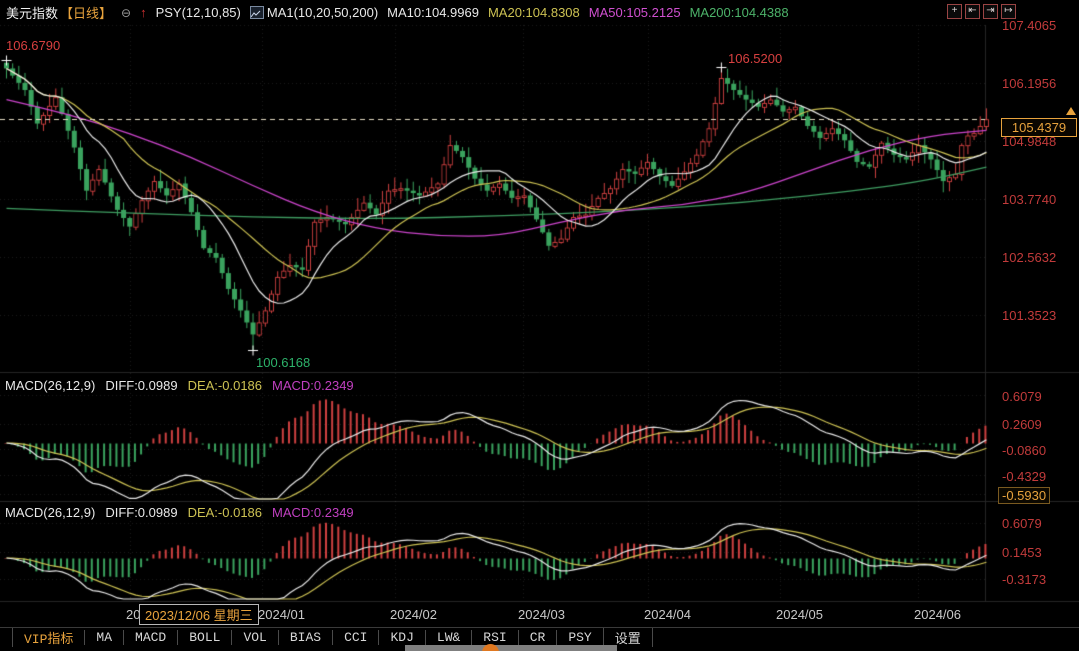 The width and height of the screenshot is (1079, 651). Describe the element at coordinates (494, 637) in the screenshot. I see `tab-rsi: RSI` at that location.